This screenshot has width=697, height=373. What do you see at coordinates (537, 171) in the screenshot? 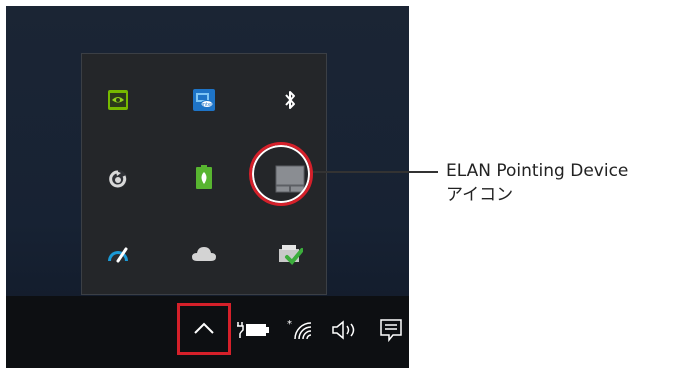
I see `callout-line1: ELAN Pointing Device` at bounding box center [537, 171].